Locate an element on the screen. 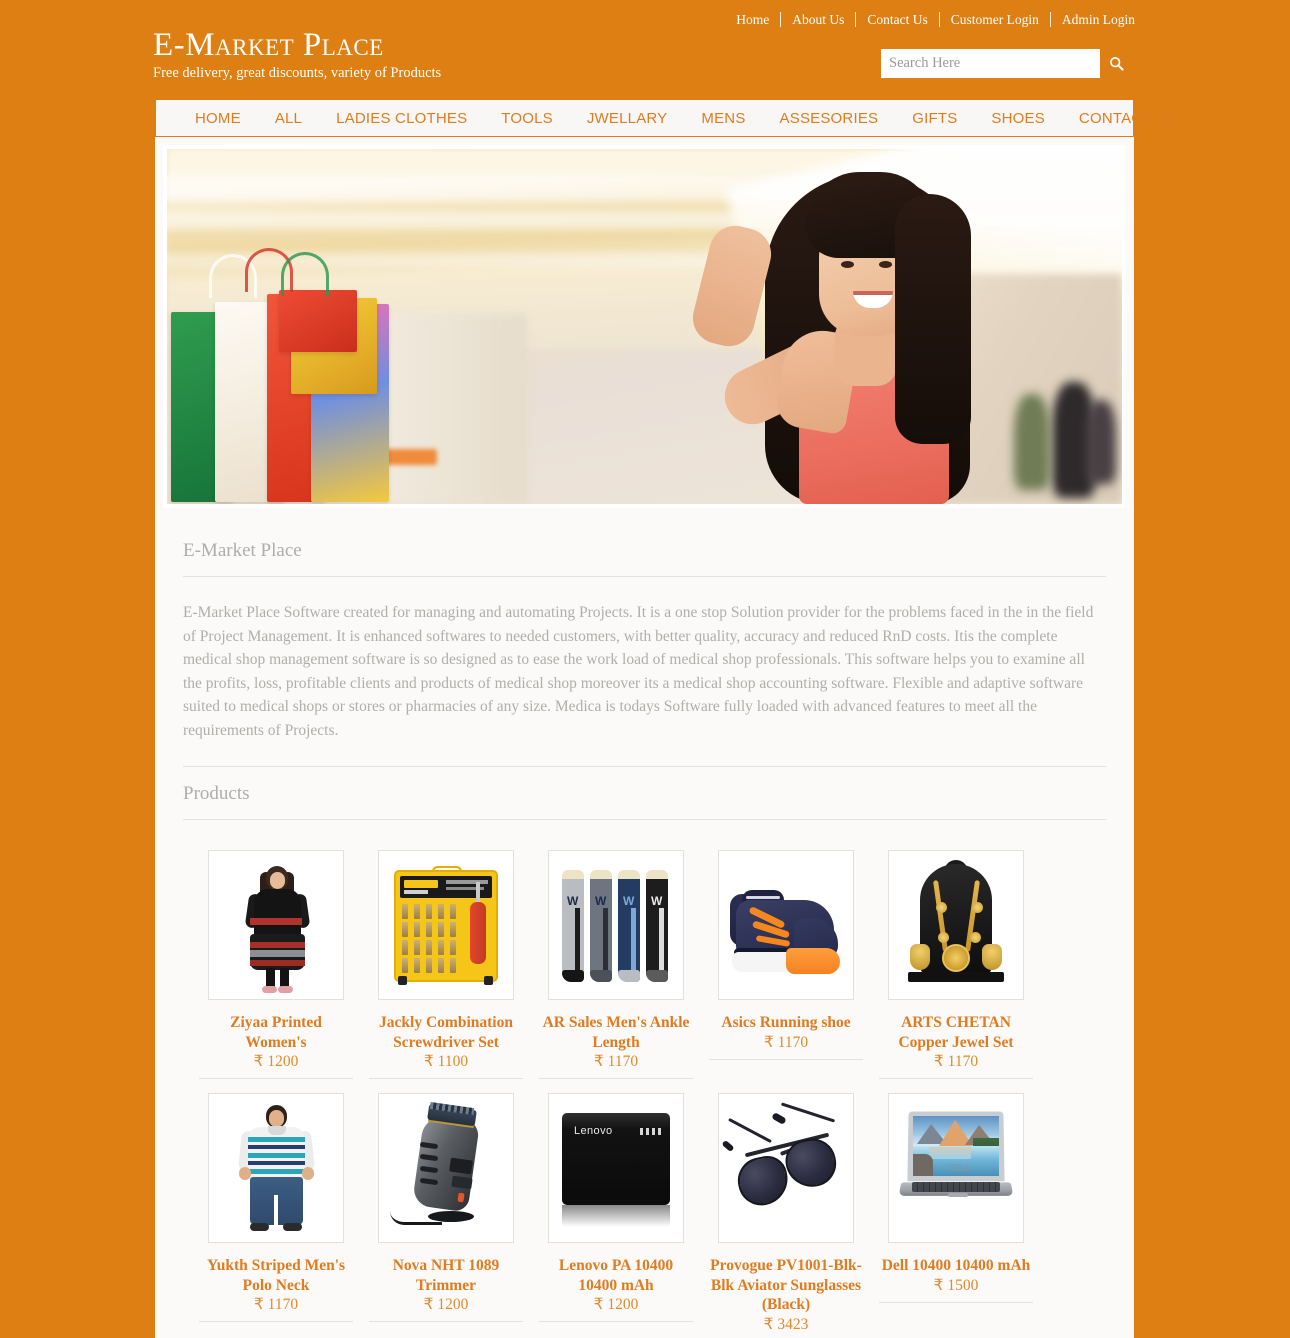 The width and height of the screenshot is (1290, 1338). product-card: Yukth Striped Men's Polo Neck ₹ 1170 is located at coordinates (276, 1215).